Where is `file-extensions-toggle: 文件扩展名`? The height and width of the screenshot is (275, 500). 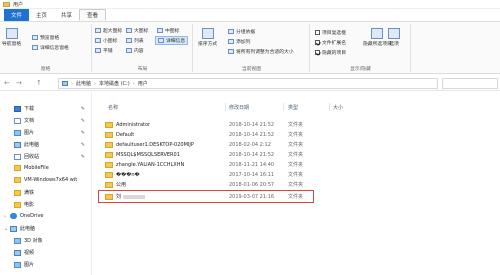
file-extensions-toggle: 文件扩展名 is located at coordinates (330, 42).